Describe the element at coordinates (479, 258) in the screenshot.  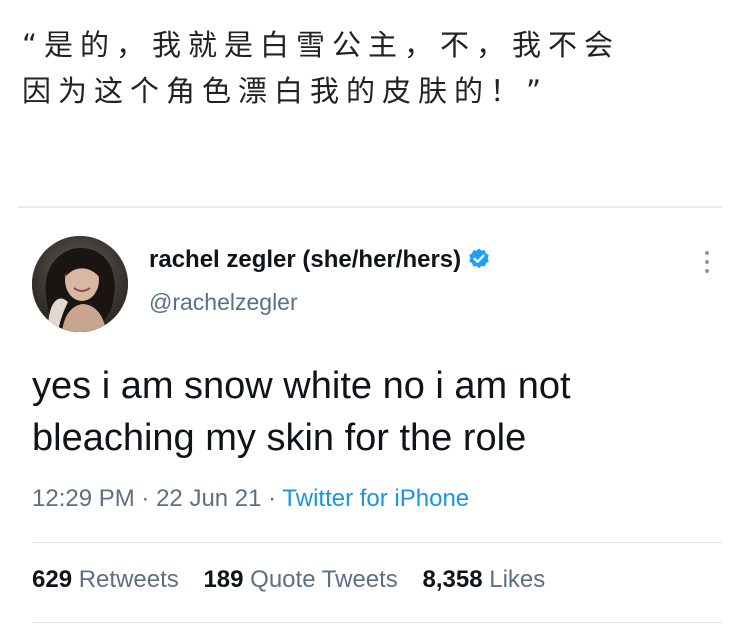
I see `verified-badge-icon` at that location.